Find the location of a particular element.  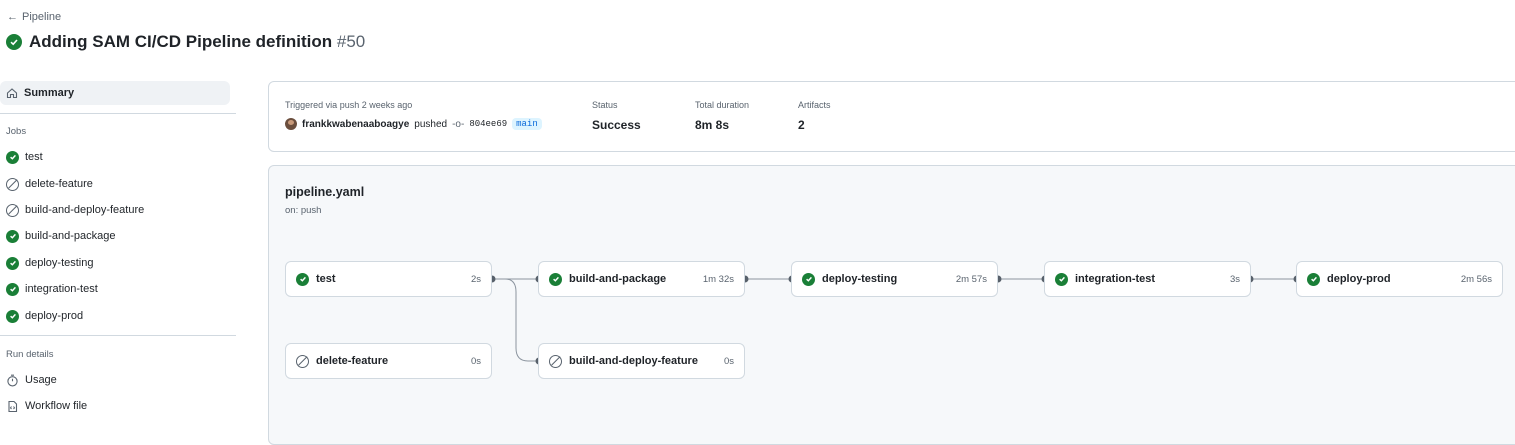

job-node-build-and-package: build-and-package 1m 32s is located at coordinates (641, 279).